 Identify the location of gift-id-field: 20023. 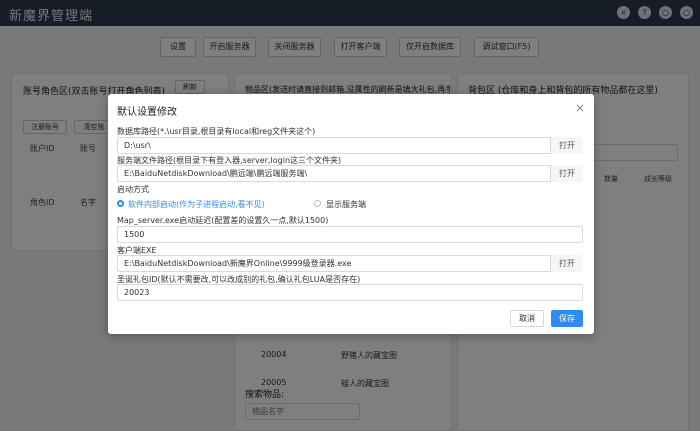
(350, 292).